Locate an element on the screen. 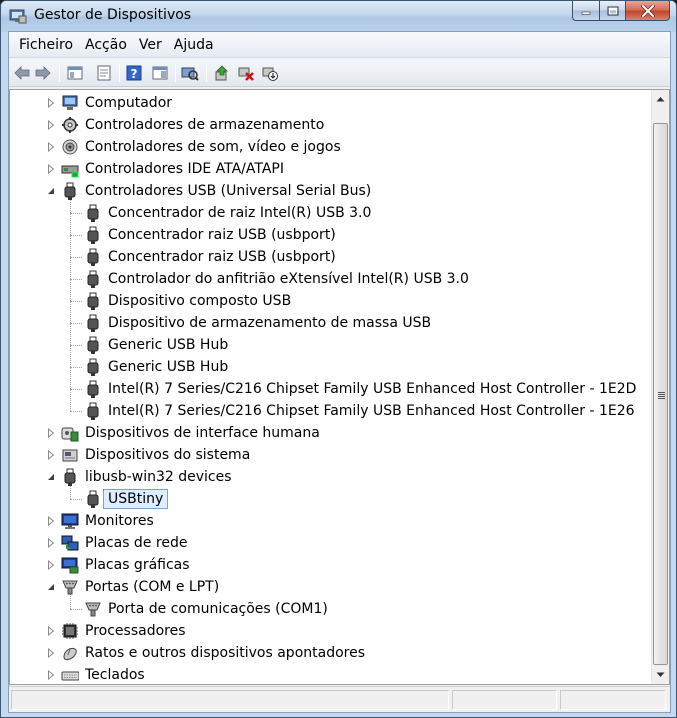 The height and width of the screenshot is (718, 677). tree-category-row: Computador is located at coordinates (330, 103).